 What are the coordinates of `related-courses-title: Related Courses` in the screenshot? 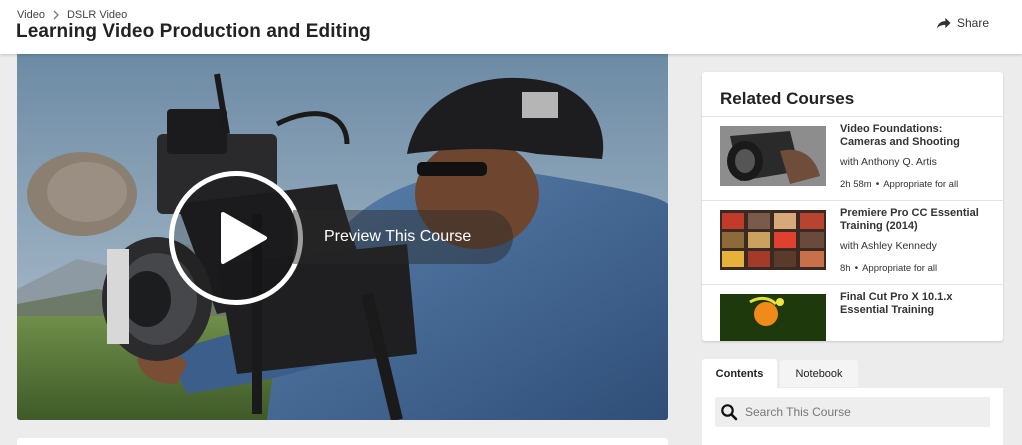 It's located at (787, 98).